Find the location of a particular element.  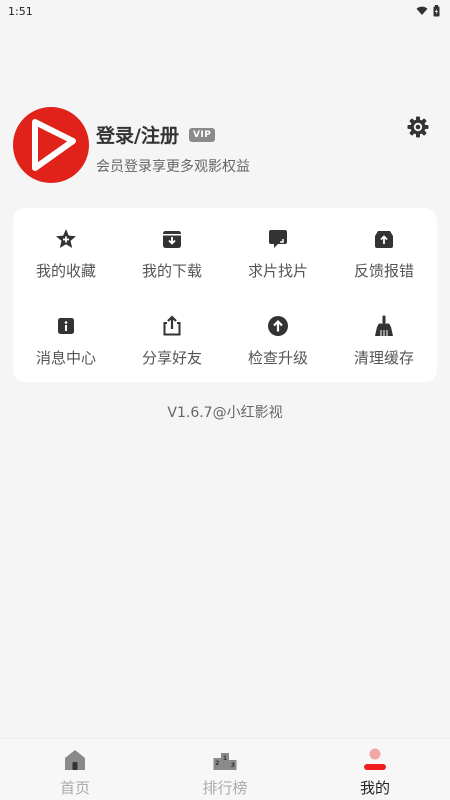

menu-label: 清理缓存 is located at coordinates (383, 358).